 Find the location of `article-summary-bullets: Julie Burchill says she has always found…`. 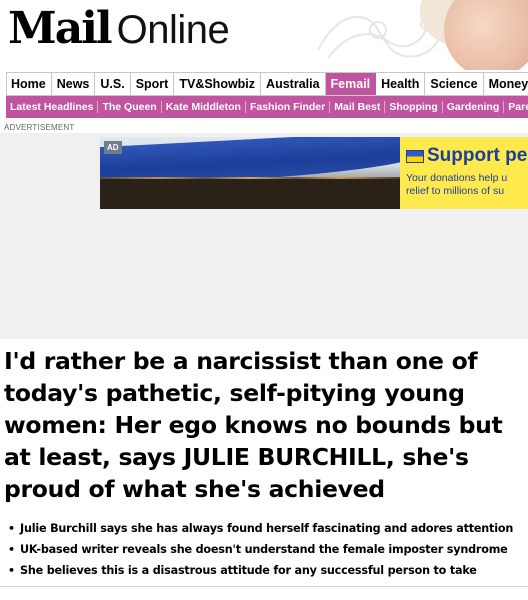

article-summary-bullets: Julie Burchill says she has always found… is located at coordinates (268, 549).